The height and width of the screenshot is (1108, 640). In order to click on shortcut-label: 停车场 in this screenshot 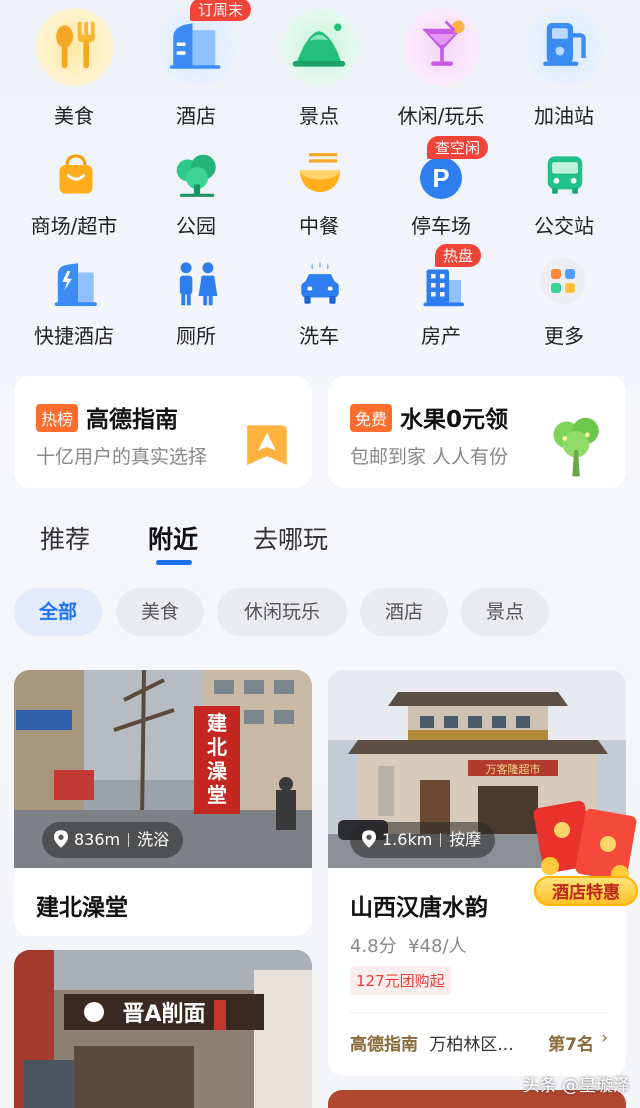, I will do `click(441, 226)`.